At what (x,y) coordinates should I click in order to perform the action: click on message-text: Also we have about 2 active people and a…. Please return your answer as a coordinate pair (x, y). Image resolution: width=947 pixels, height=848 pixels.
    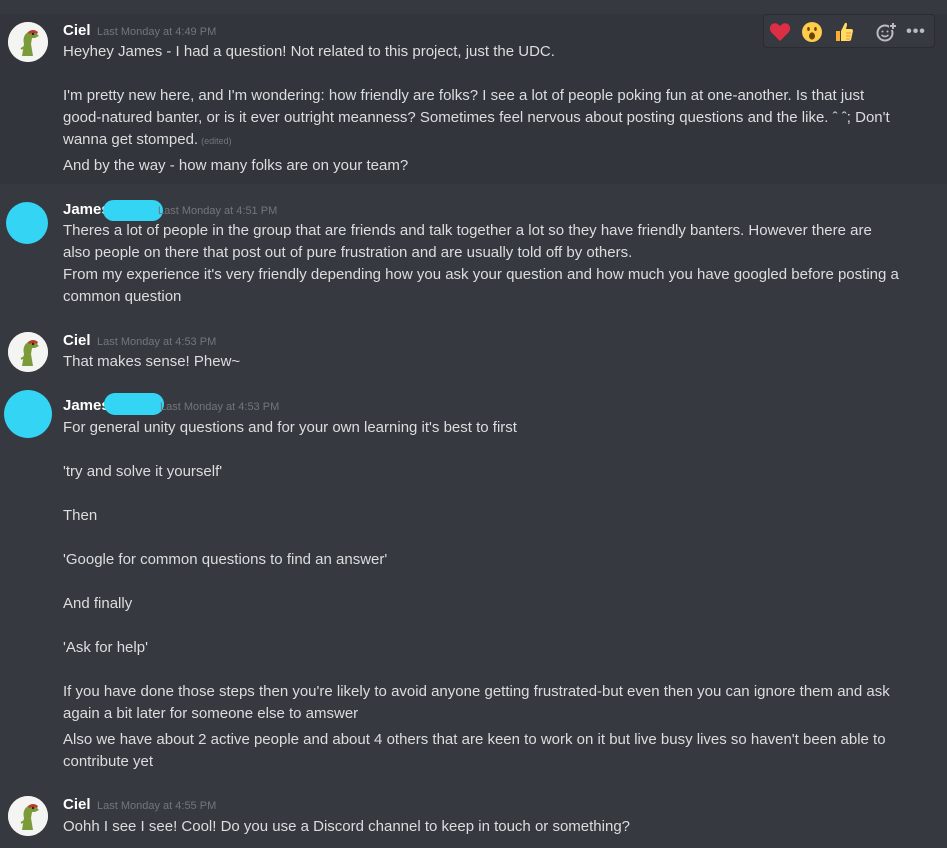
    Looking at the image, I should click on (474, 739).